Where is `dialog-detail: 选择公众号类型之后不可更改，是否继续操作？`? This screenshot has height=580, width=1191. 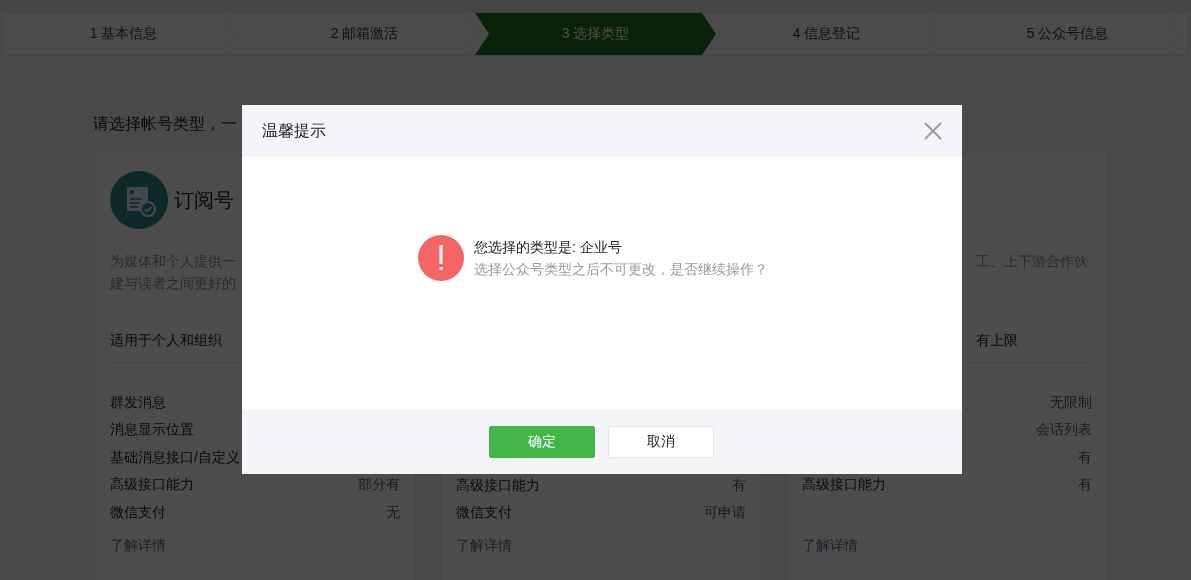 dialog-detail: 选择公众号类型之后不可更改，是否继续操作？ is located at coordinates (621, 269).